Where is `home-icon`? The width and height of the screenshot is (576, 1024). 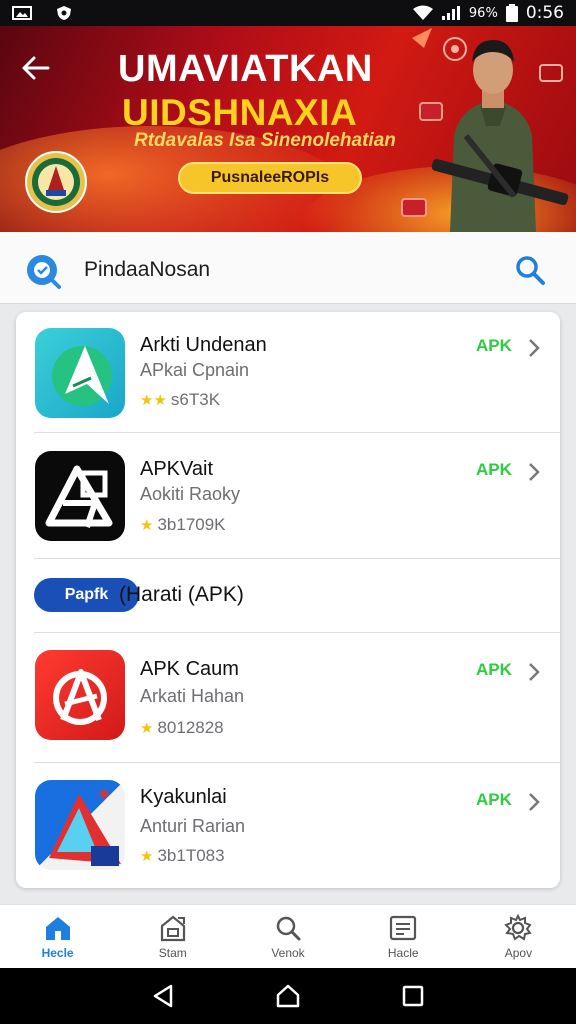 home-icon is located at coordinates (57, 928).